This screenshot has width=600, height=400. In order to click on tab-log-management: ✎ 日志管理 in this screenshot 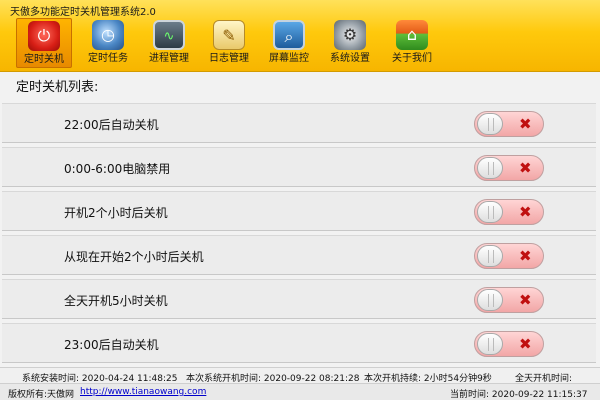, I will do `click(229, 43)`.